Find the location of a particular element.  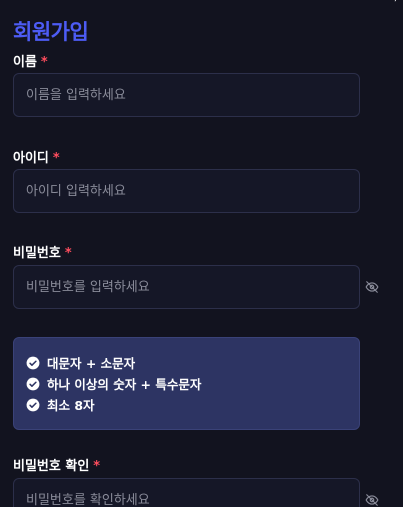

name-input is located at coordinates (186, 95).